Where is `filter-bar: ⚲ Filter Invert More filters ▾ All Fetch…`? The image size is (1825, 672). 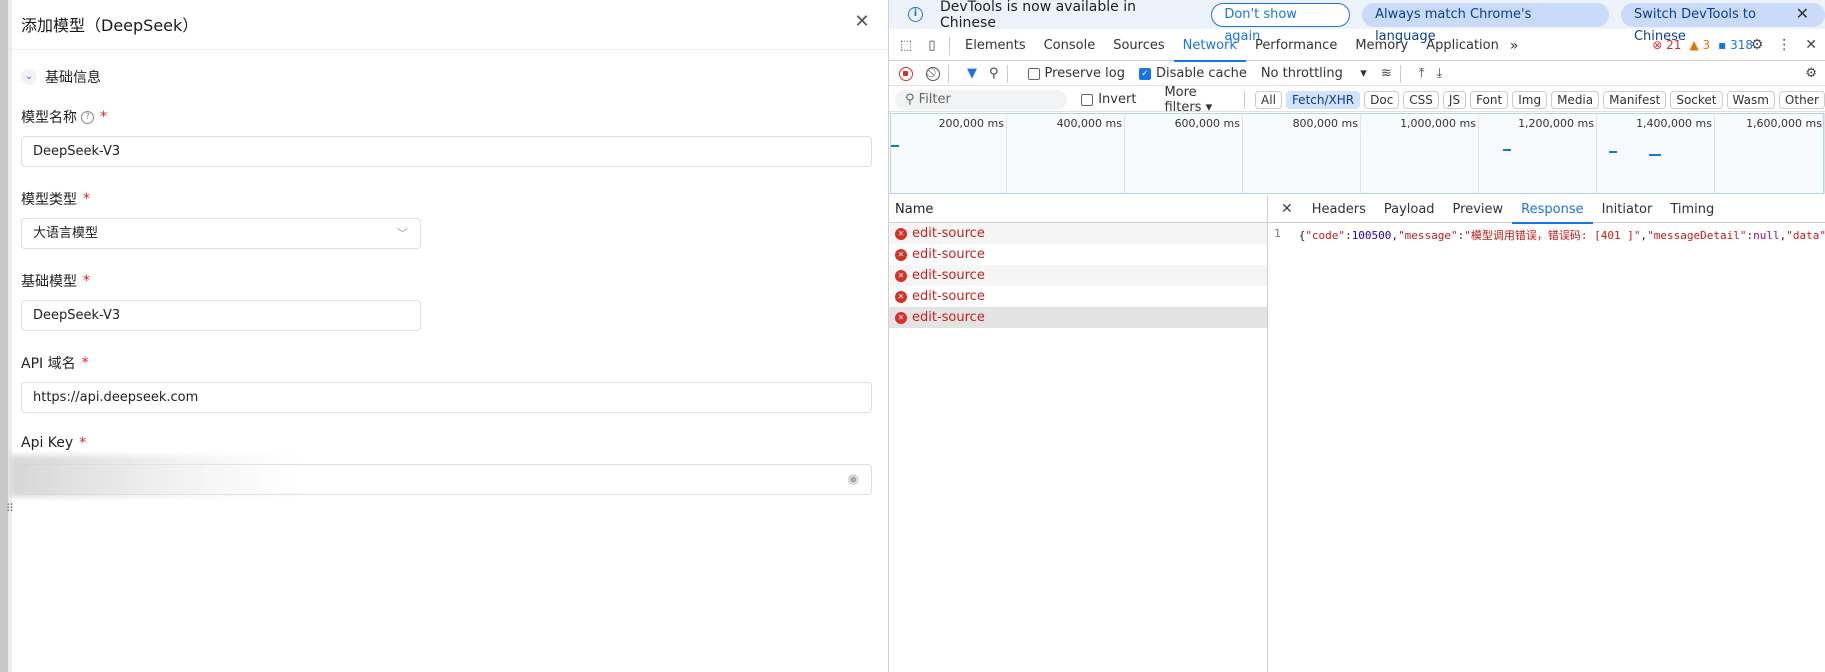 filter-bar: ⚲ Filter Invert More filters ▾ All Fetch… is located at coordinates (1357, 100).